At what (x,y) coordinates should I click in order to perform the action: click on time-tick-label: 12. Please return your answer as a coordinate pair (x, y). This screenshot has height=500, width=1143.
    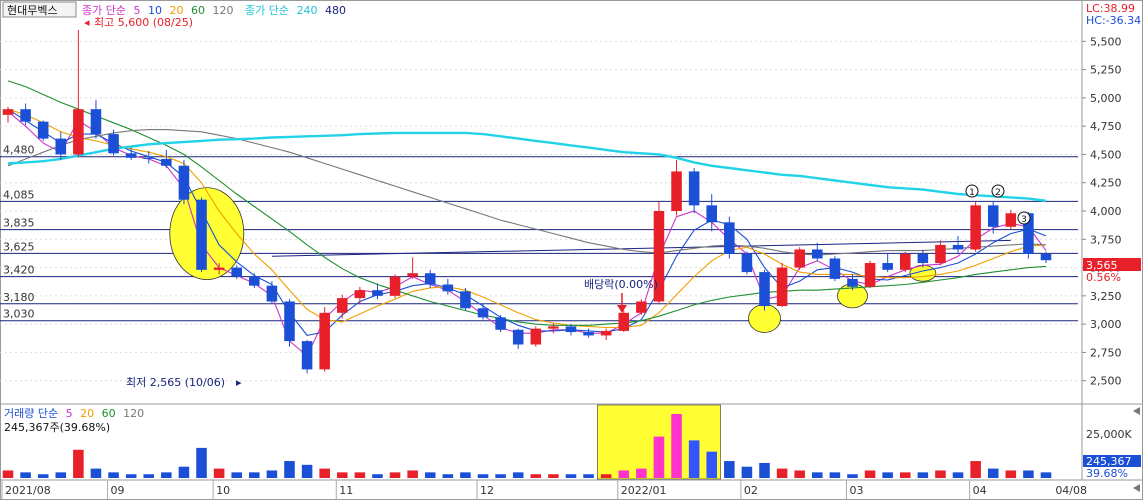
    Looking at the image, I should click on (487, 490).